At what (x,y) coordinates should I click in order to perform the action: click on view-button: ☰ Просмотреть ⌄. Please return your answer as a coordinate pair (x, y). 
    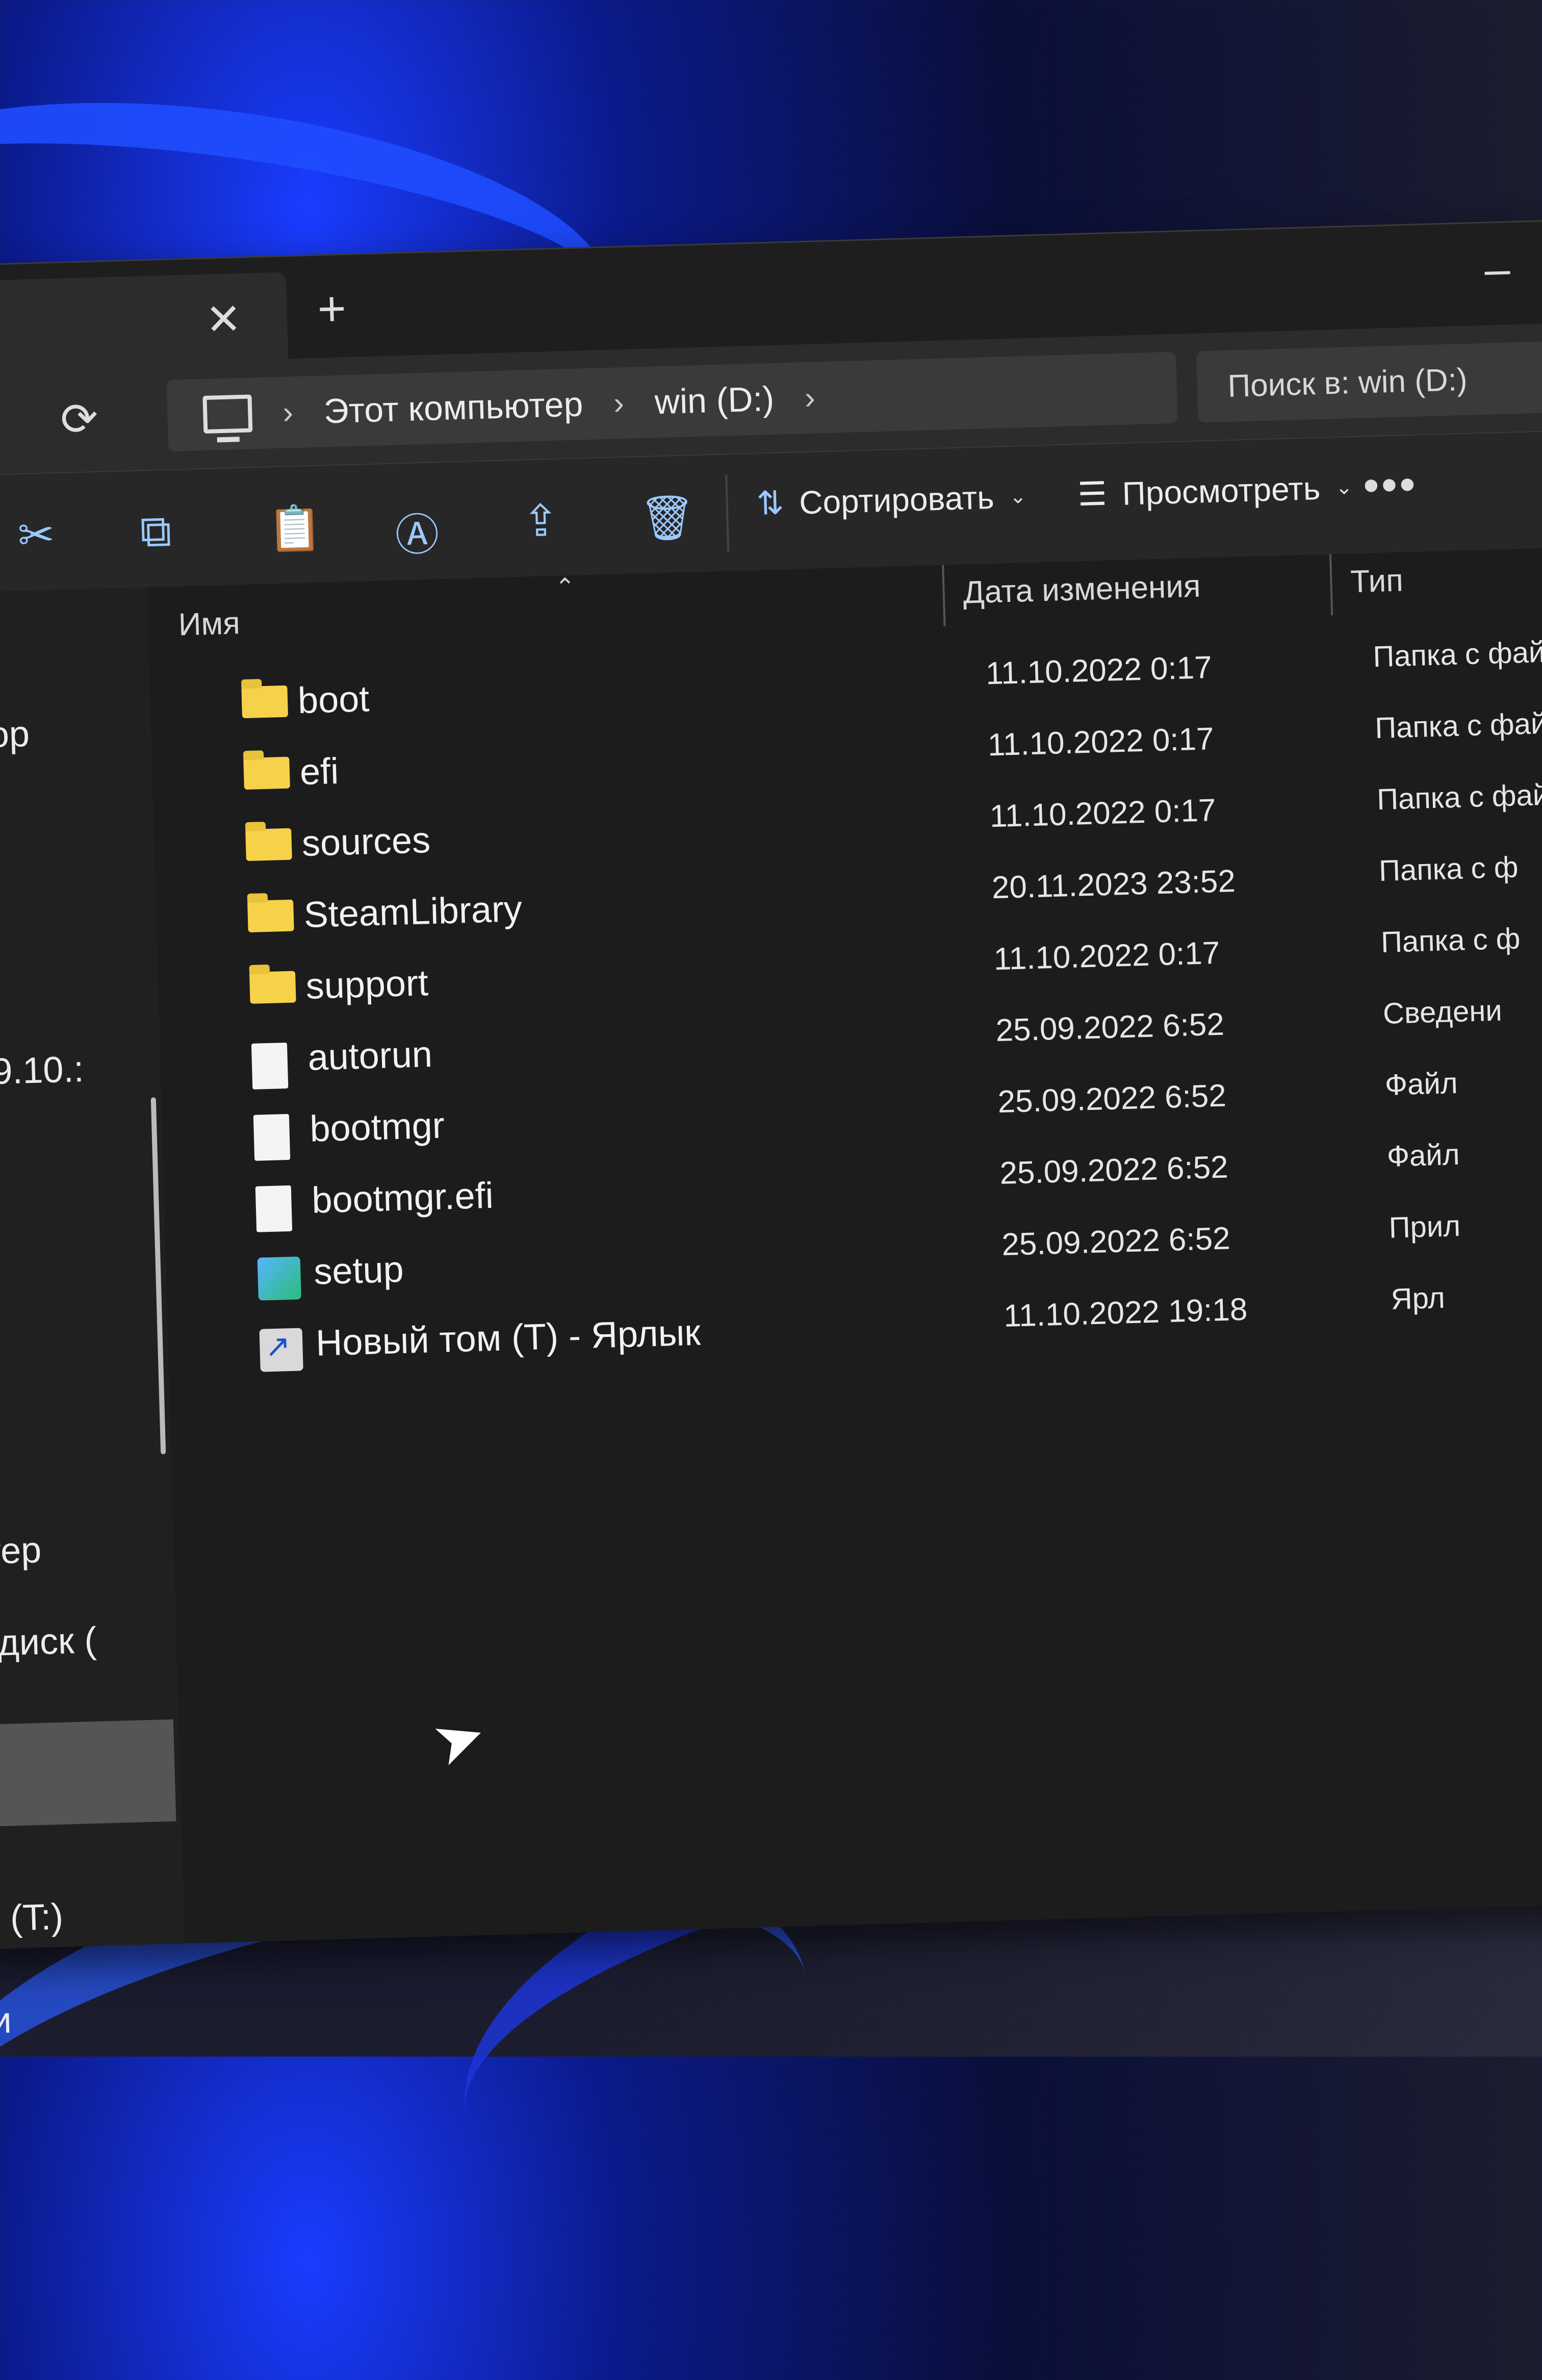
    Looking at the image, I should click on (1215, 491).